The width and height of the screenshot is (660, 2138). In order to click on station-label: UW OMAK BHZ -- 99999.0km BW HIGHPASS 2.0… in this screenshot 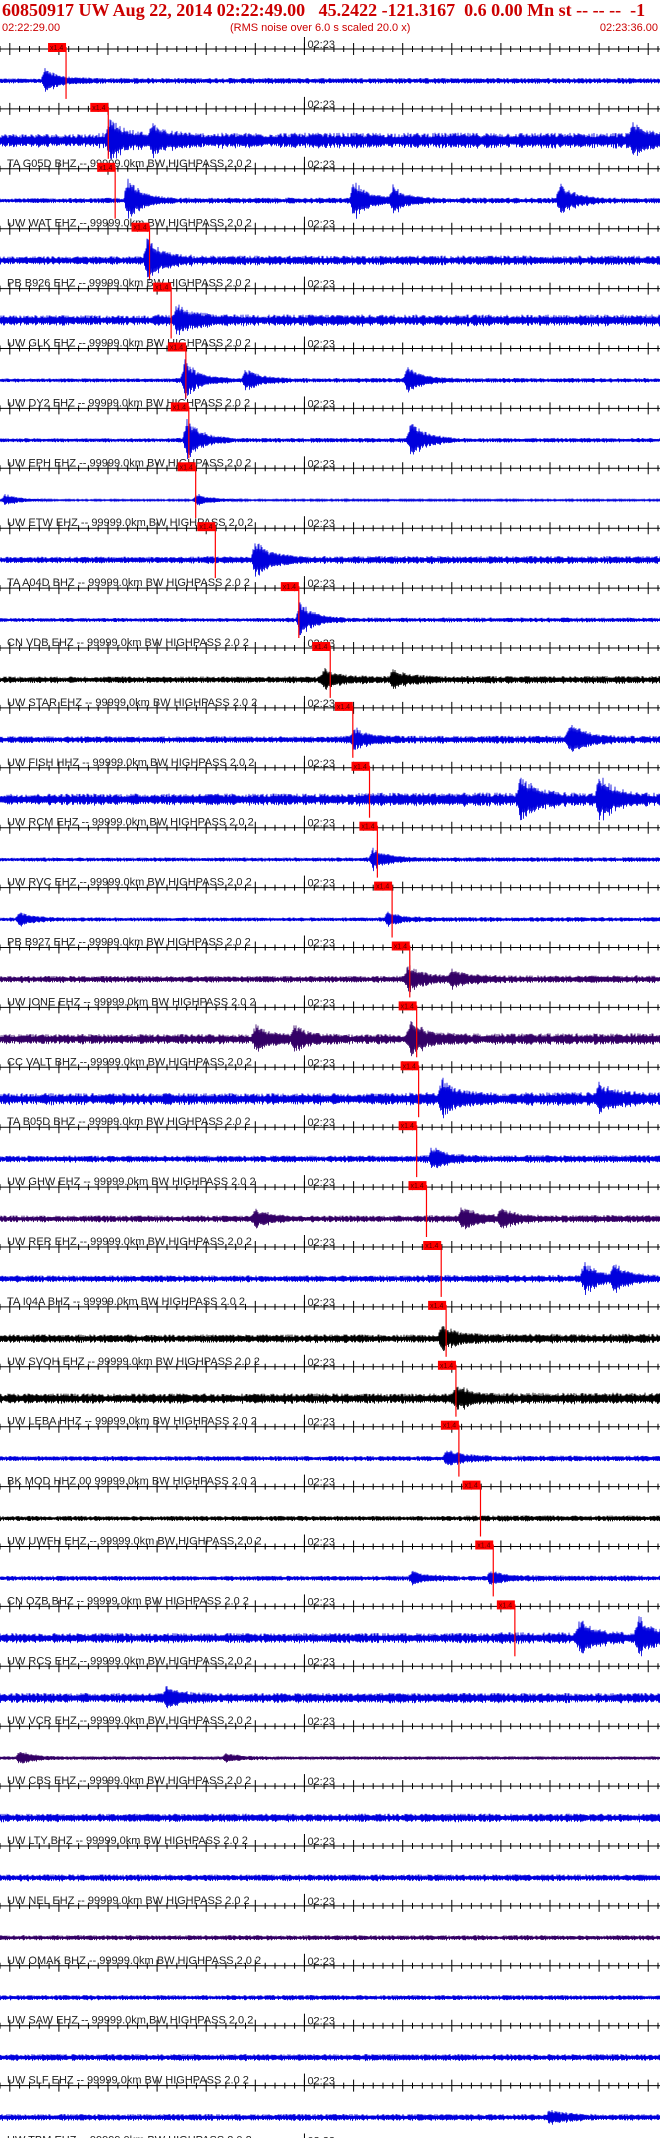, I will do `click(134, 1961)`.